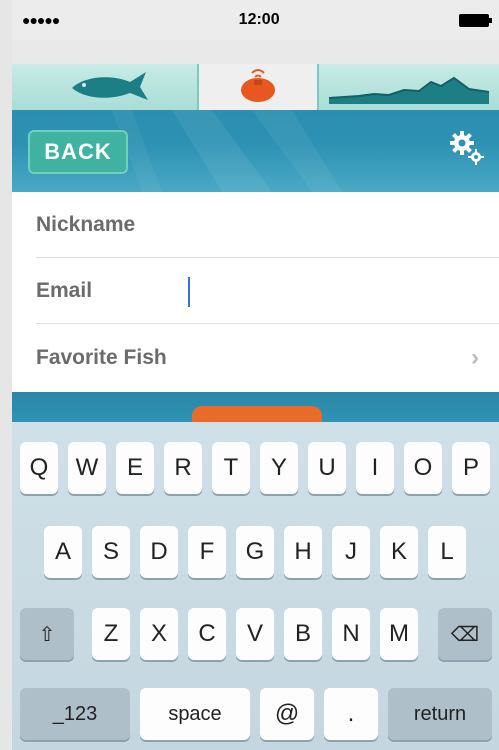 Image resolution: width=499 pixels, height=750 pixels. Describe the element at coordinates (257, 414) in the screenshot. I see `save-tab` at that location.